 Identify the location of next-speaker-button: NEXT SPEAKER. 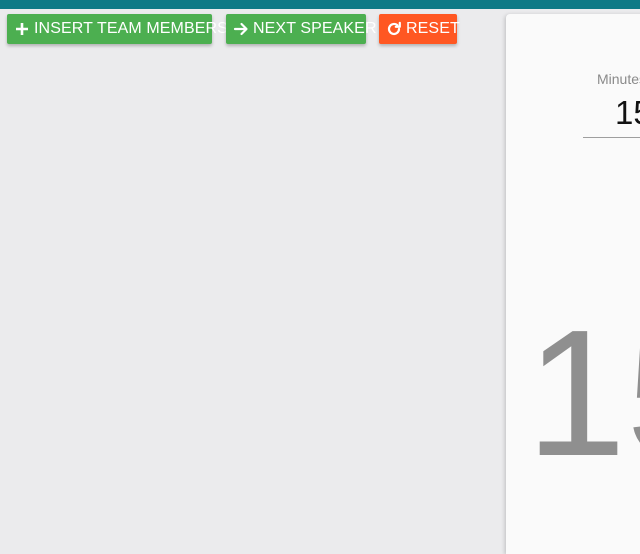
(301, 29).